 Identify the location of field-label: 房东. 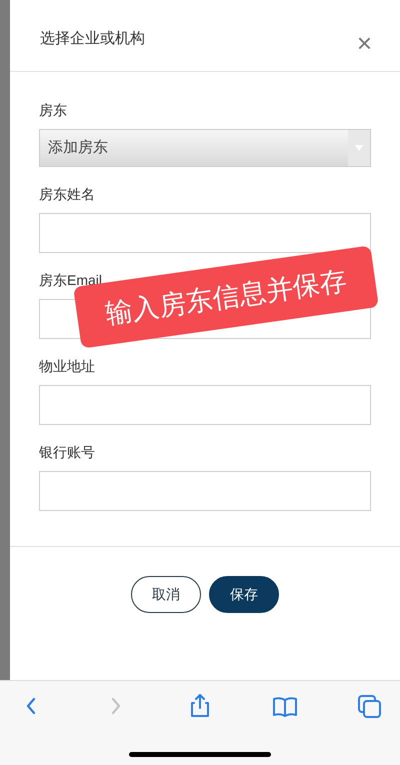
(53, 110).